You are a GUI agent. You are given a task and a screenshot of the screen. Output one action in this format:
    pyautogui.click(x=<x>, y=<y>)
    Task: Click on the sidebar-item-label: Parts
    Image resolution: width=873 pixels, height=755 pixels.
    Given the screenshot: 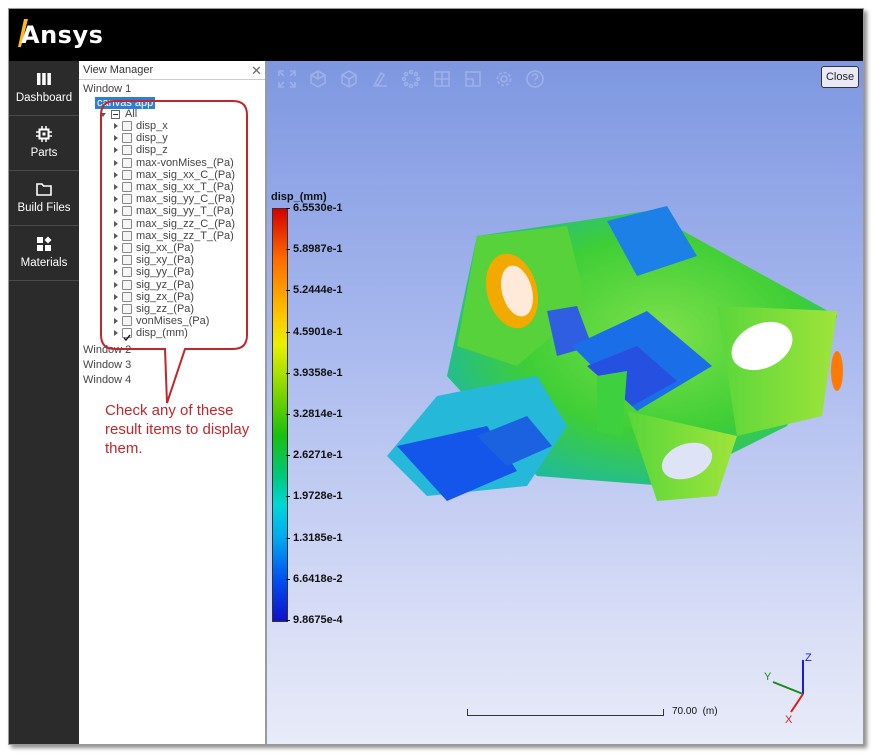 What is the action you would take?
    pyautogui.click(x=44, y=153)
    